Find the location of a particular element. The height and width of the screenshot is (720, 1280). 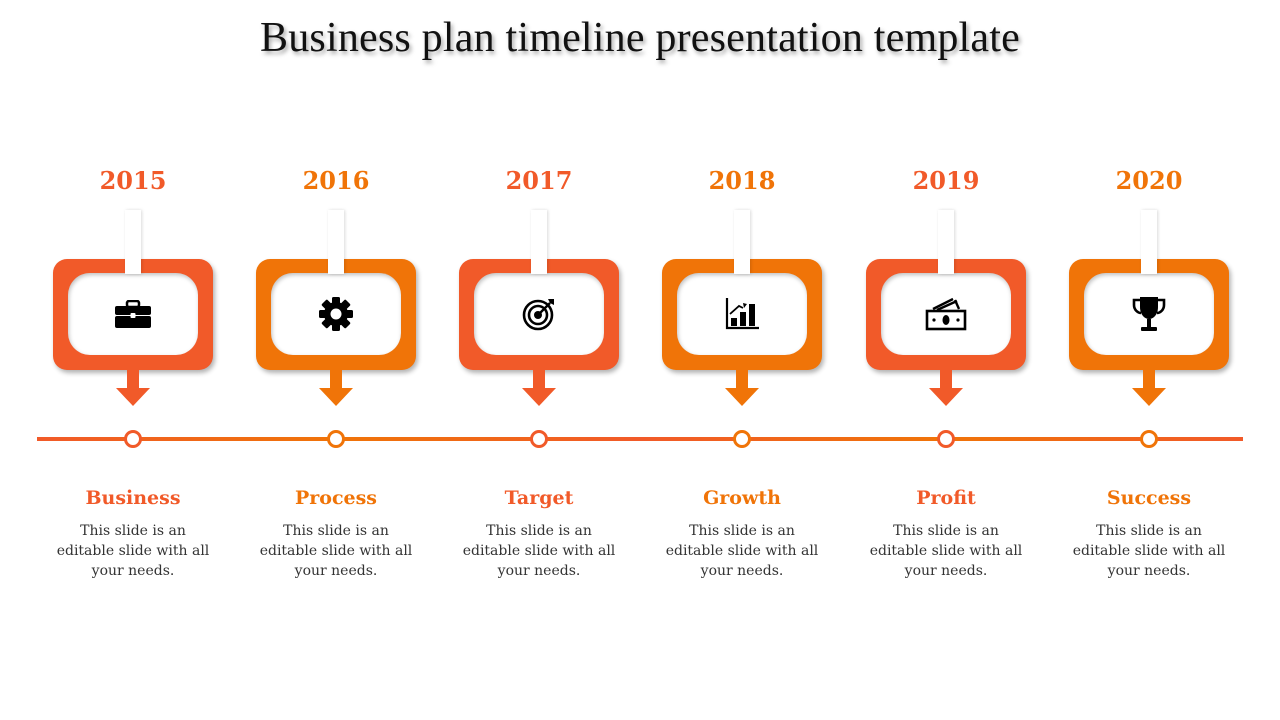

gear-icon is located at coordinates (336, 314).